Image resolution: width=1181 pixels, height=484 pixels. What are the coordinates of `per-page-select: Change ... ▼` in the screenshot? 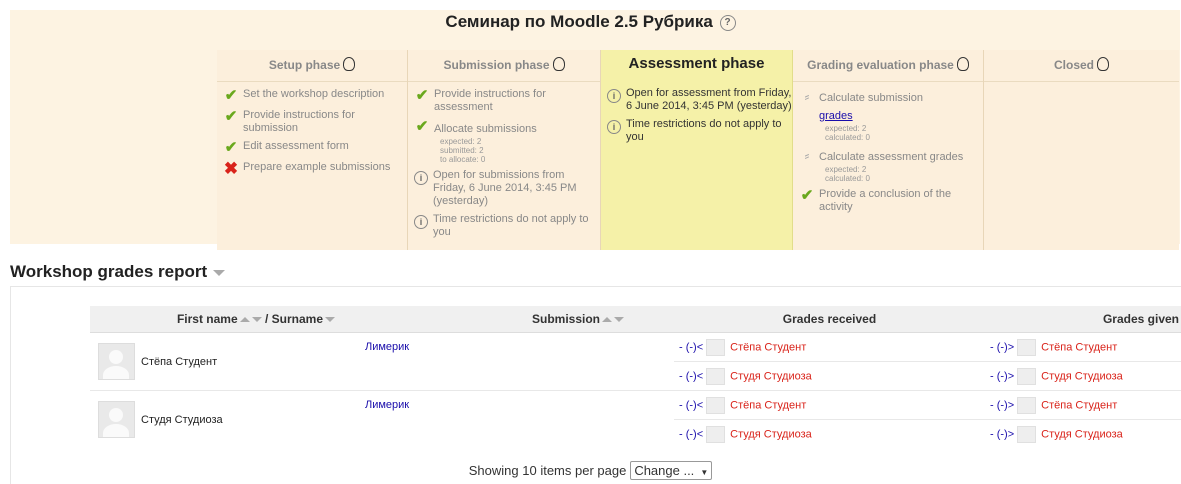 It's located at (671, 470).